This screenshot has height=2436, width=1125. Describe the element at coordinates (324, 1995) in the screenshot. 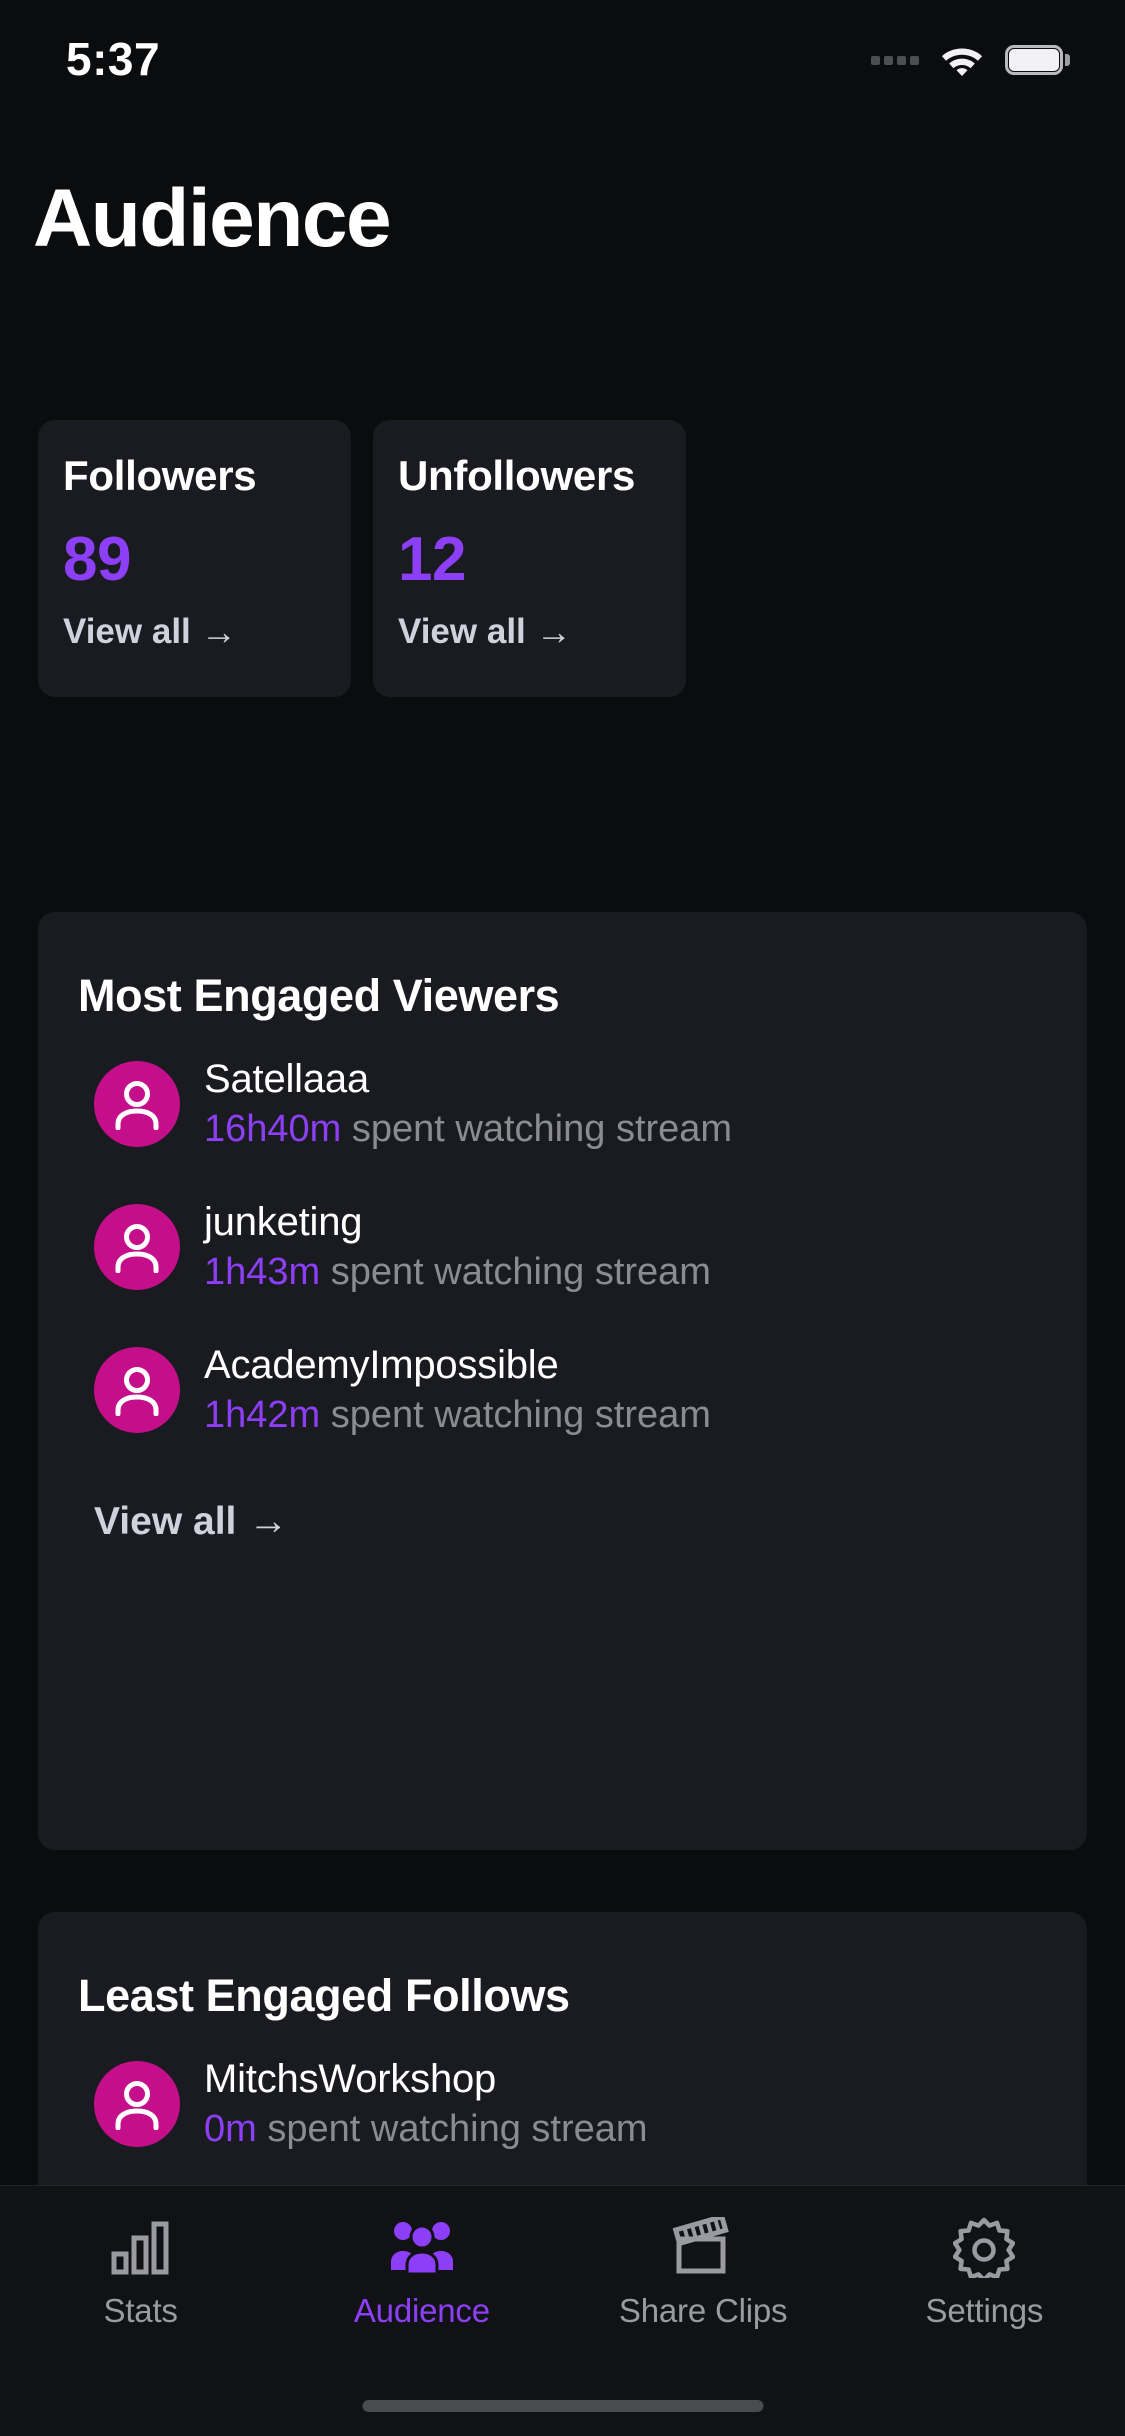

I see `section-title: Least Engaged Follows` at that location.